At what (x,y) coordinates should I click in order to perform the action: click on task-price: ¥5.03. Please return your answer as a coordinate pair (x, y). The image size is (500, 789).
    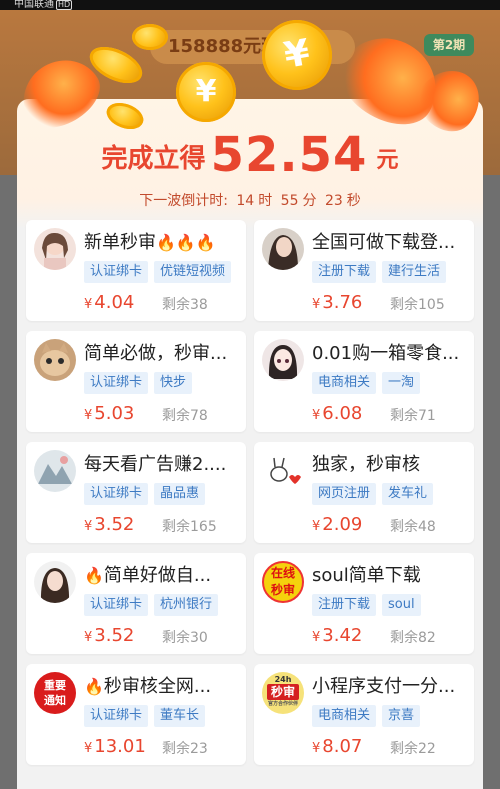
    Looking at the image, I should click on (109, 413).